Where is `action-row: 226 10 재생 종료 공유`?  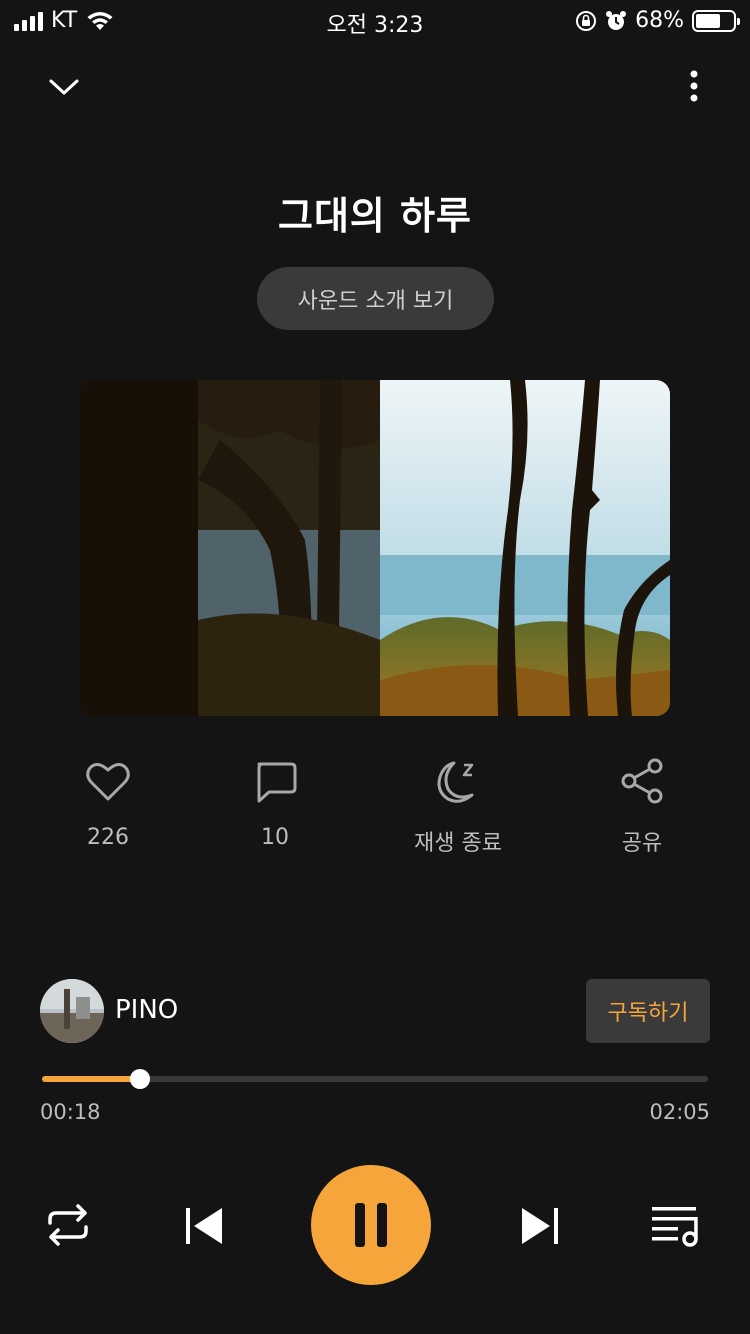
action-row: 226 10 재생 종료 공유 is located at coordinates (375, 810).